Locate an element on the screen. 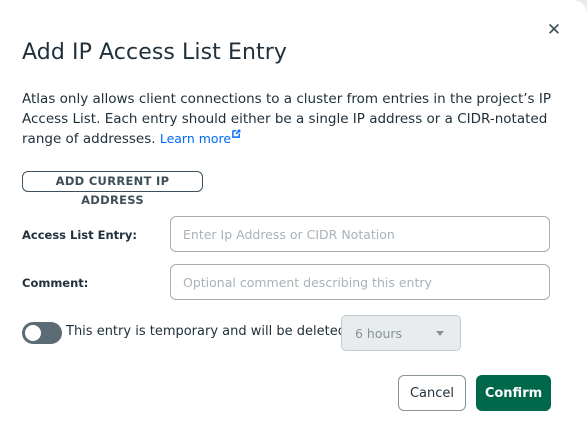 The height and width of the screenshot is (424, 587). access-list-entry-label: Access List Entry: is located at coordinates (79, 235).